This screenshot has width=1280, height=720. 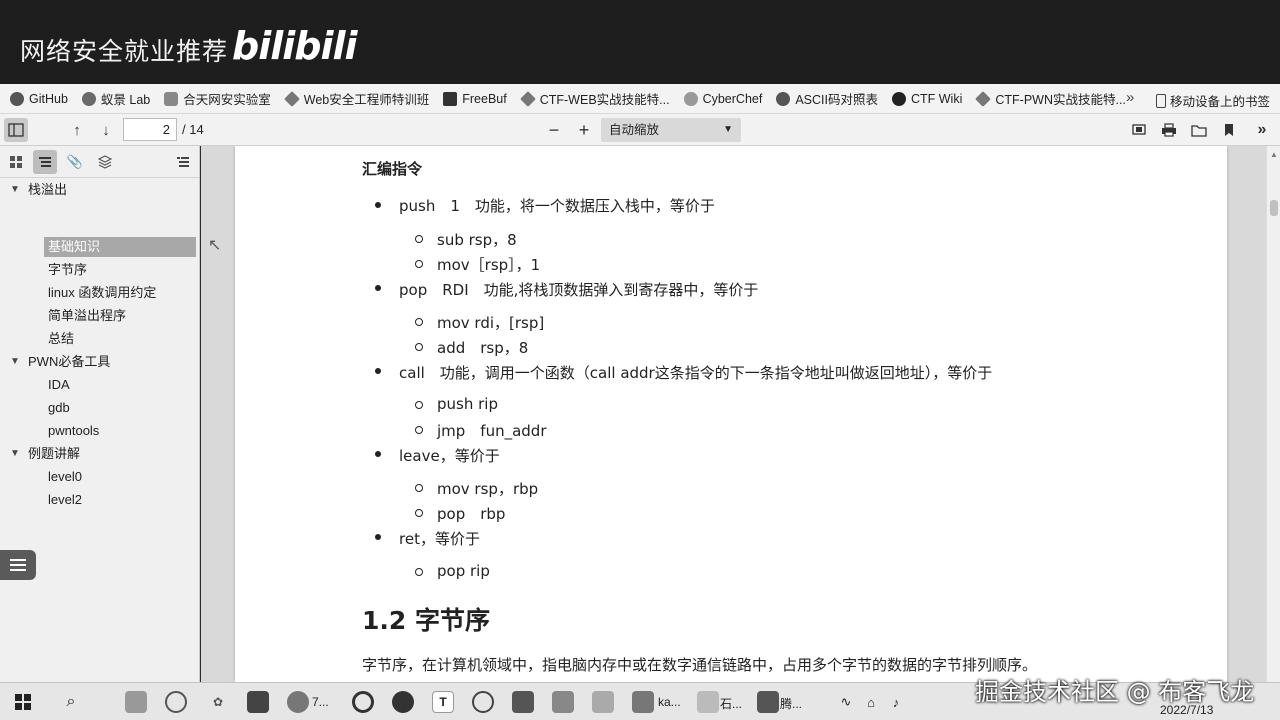 I want to click on print-button, so click(x=1169, y=130).